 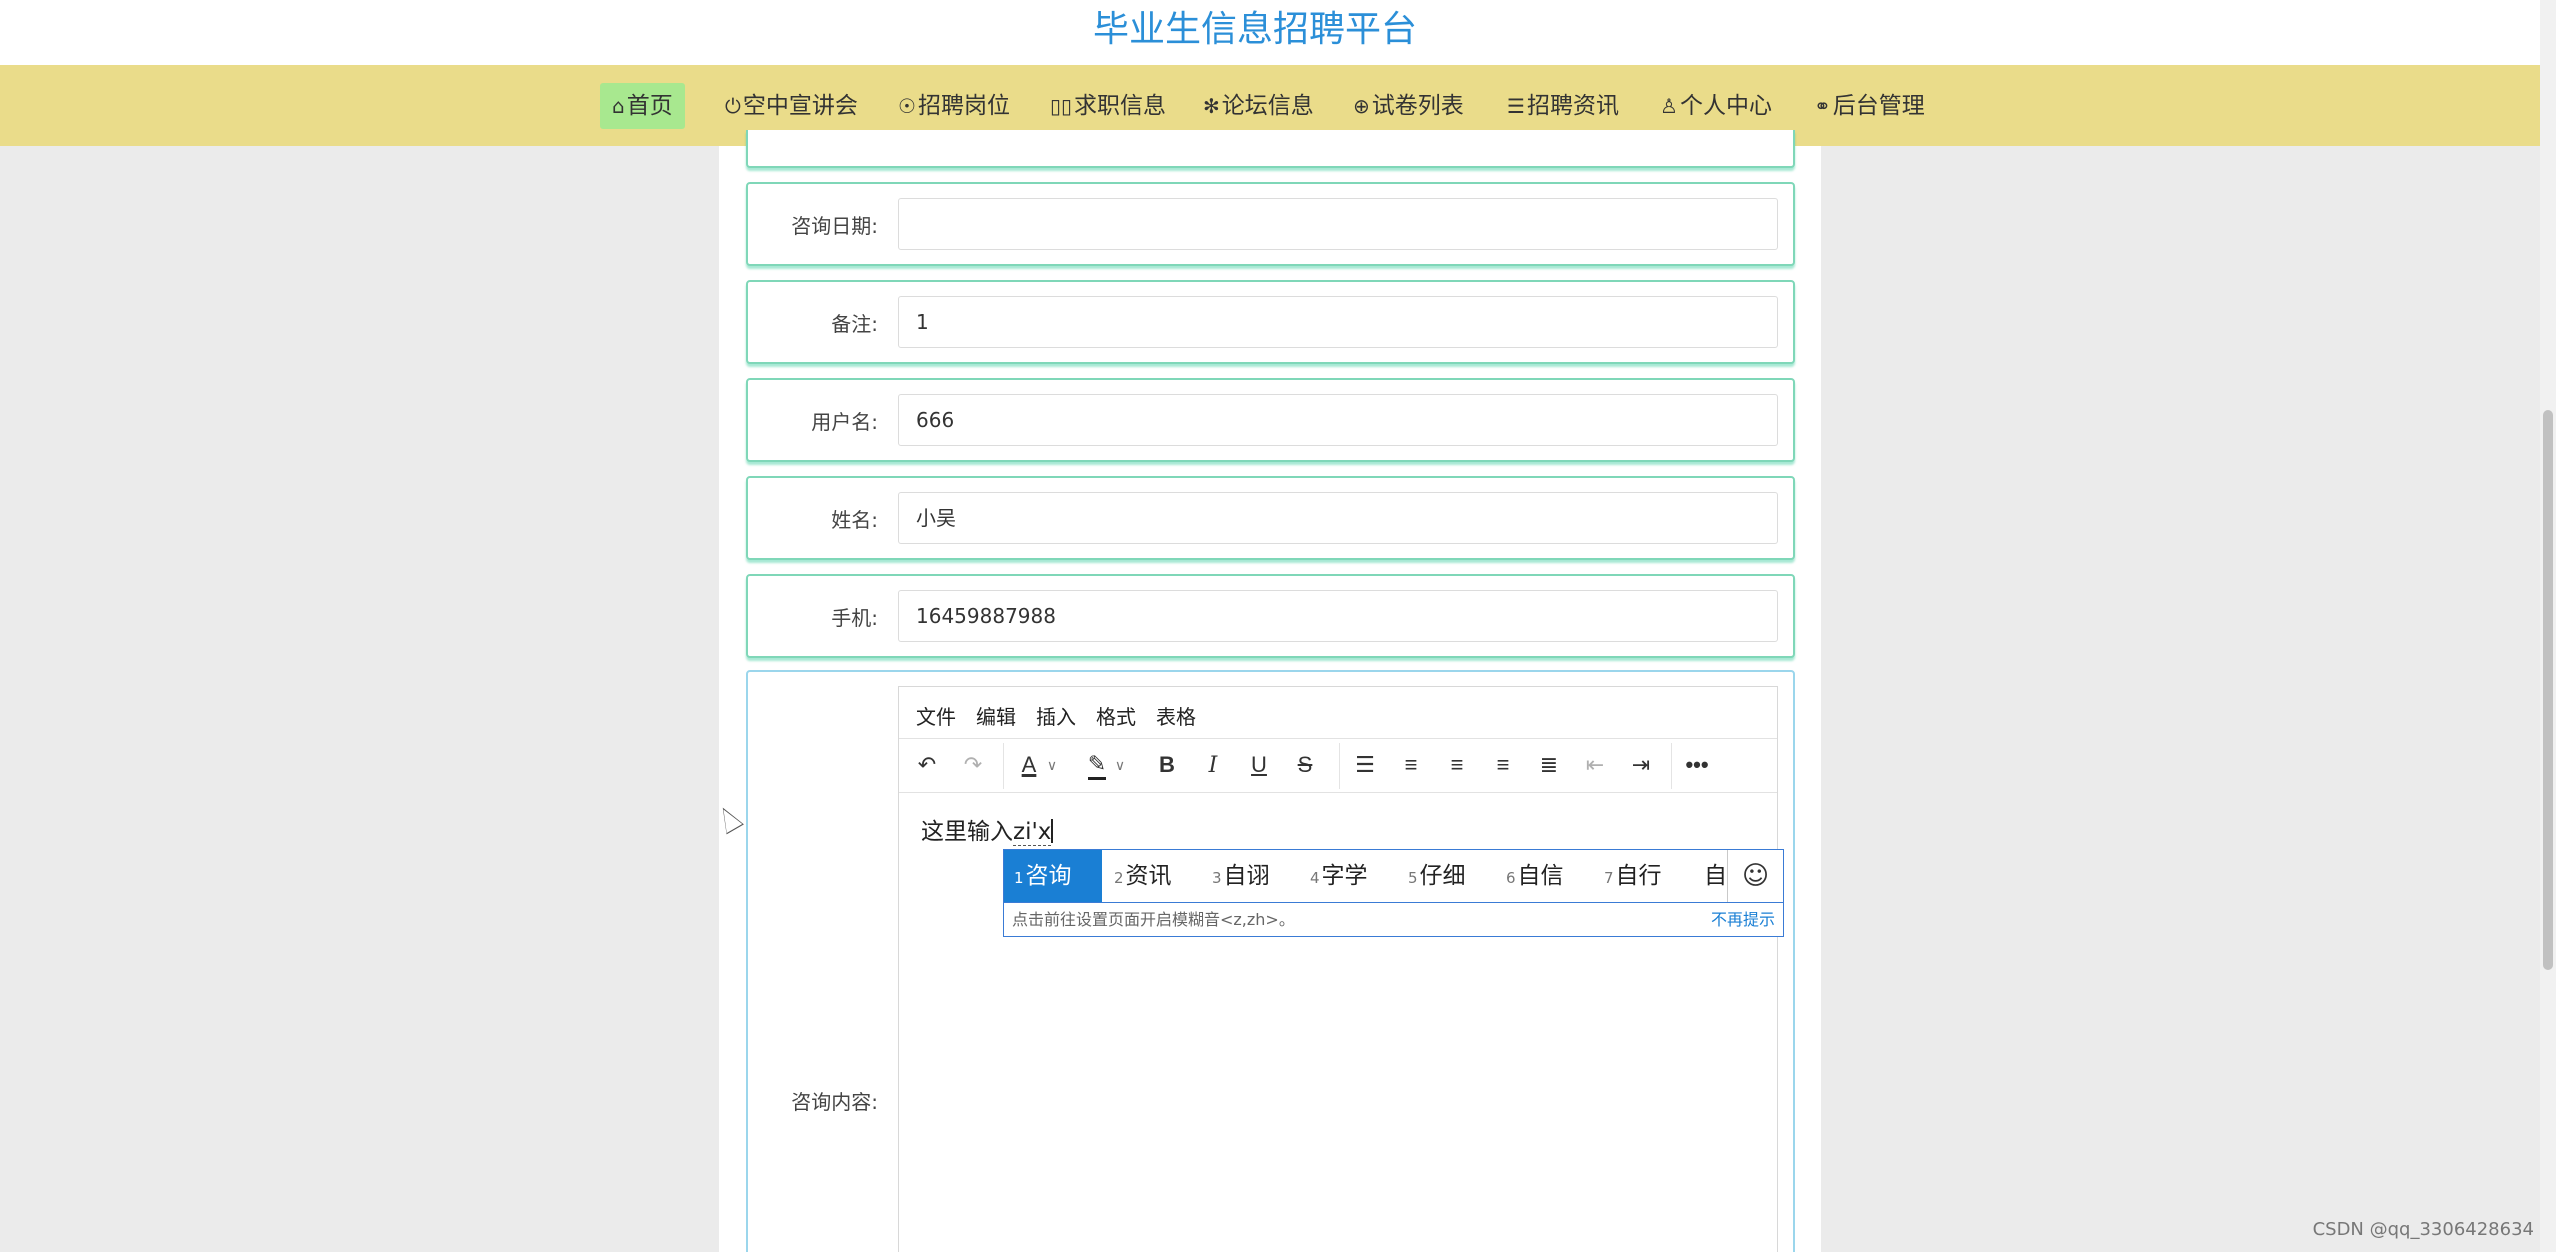 What do you see at coordinates (1725, 106) in the screenshot?
I see `nav-label: 个人中心` at bounding box center [1725, 106].